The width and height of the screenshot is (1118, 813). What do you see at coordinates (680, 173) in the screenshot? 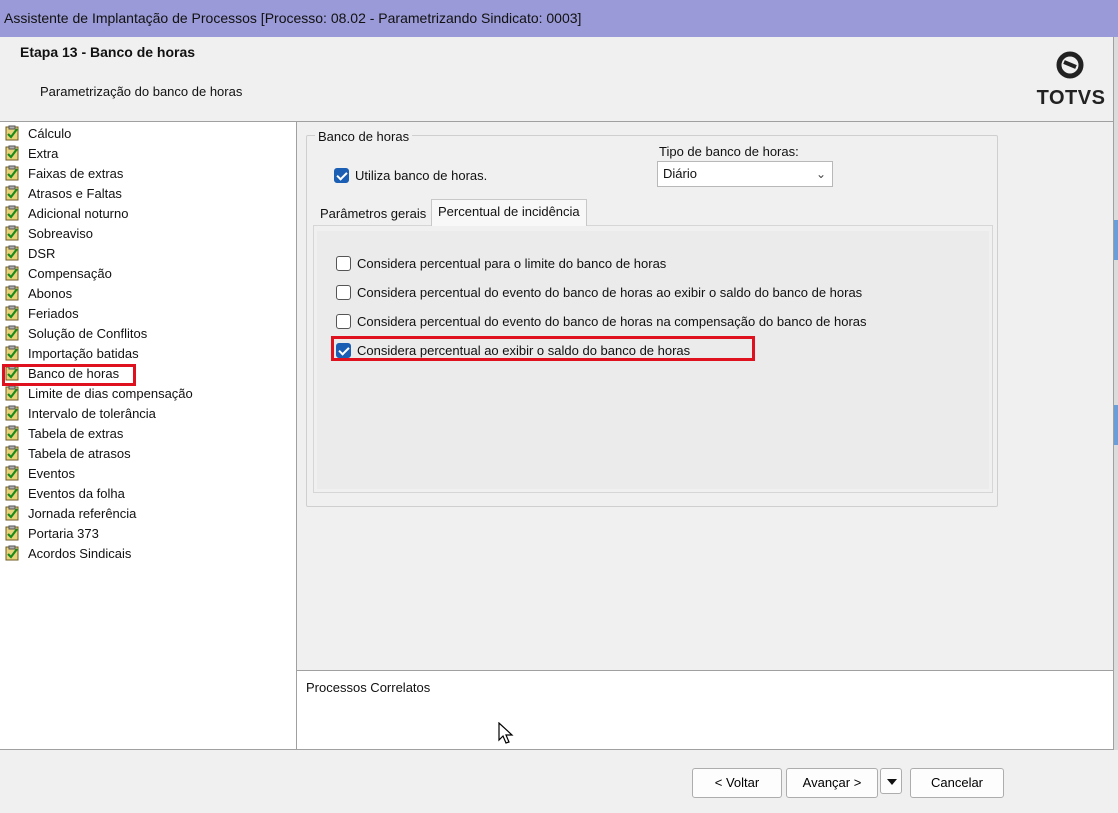
I see `bank-type-value: Diário` at bounding box center [680, 173].